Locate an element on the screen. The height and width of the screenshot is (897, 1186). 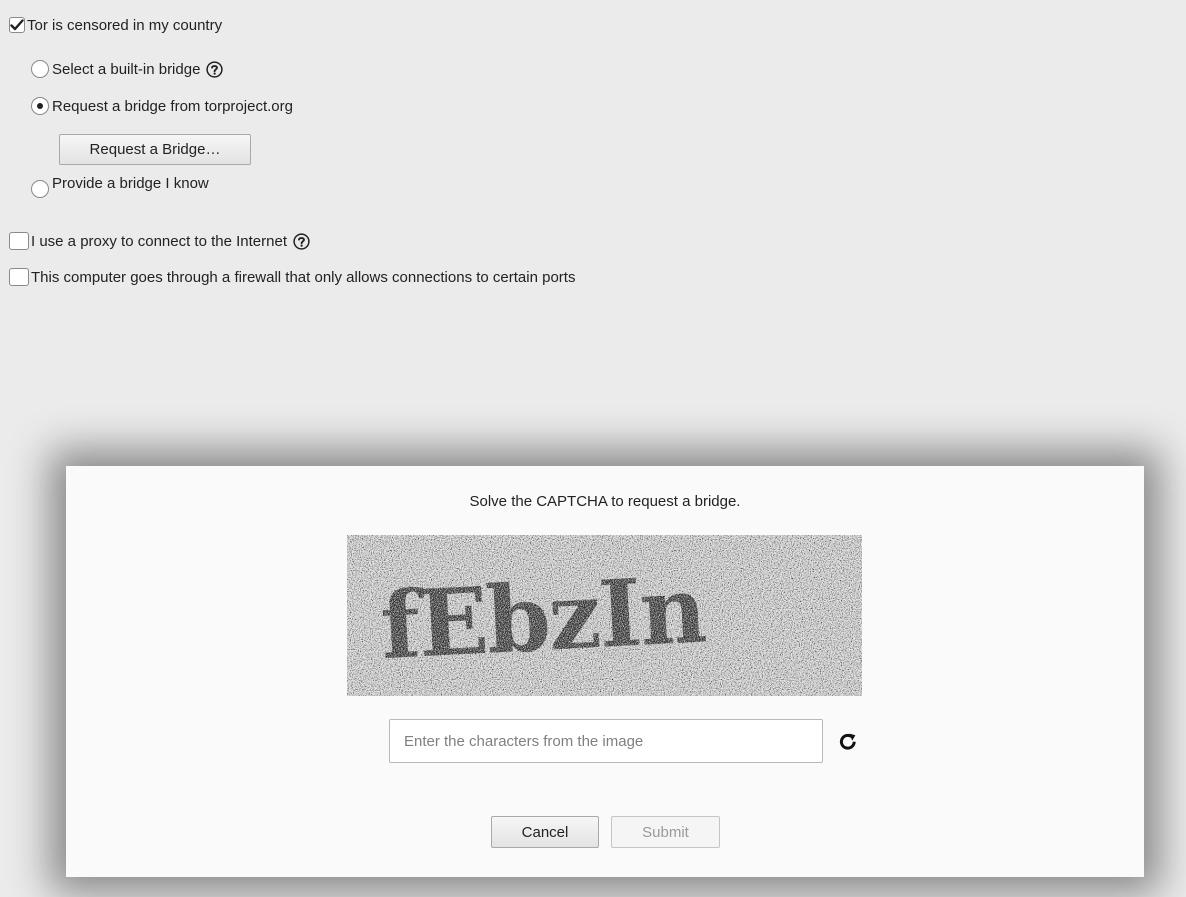
captcha-image: fEbzIn is located at coordinates (604, 615).